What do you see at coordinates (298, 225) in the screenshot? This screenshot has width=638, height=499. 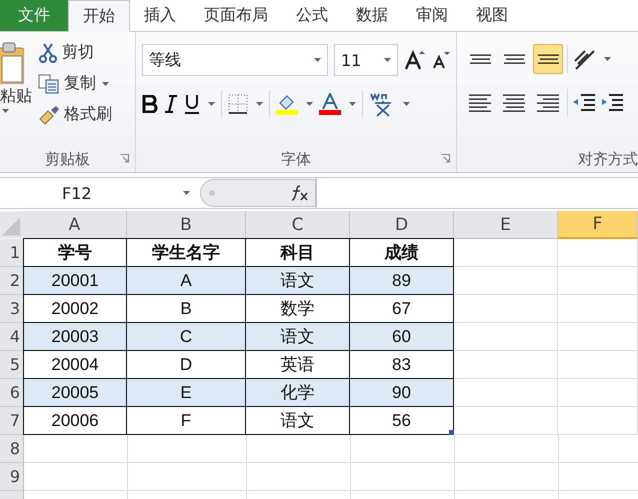 I see `column-header: C` at bounding box center [298, 225].